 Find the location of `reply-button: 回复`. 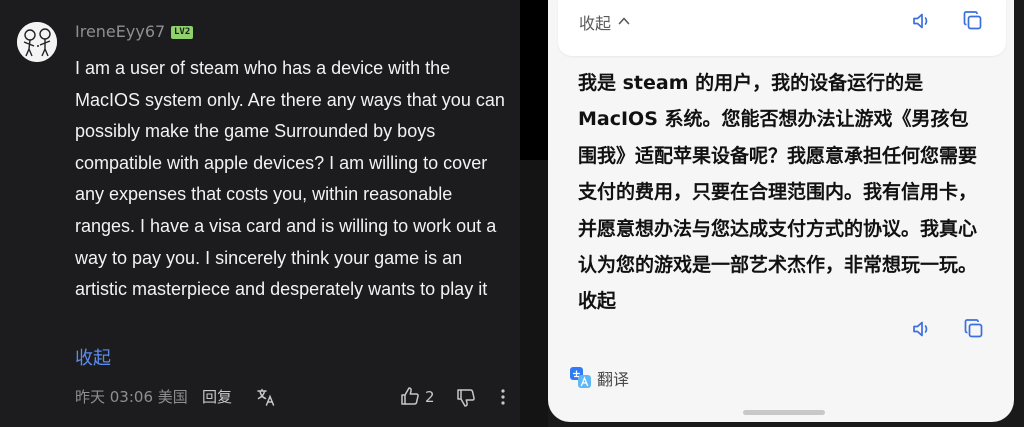

reply-button: 回复 is located at coordinates (217, 397).